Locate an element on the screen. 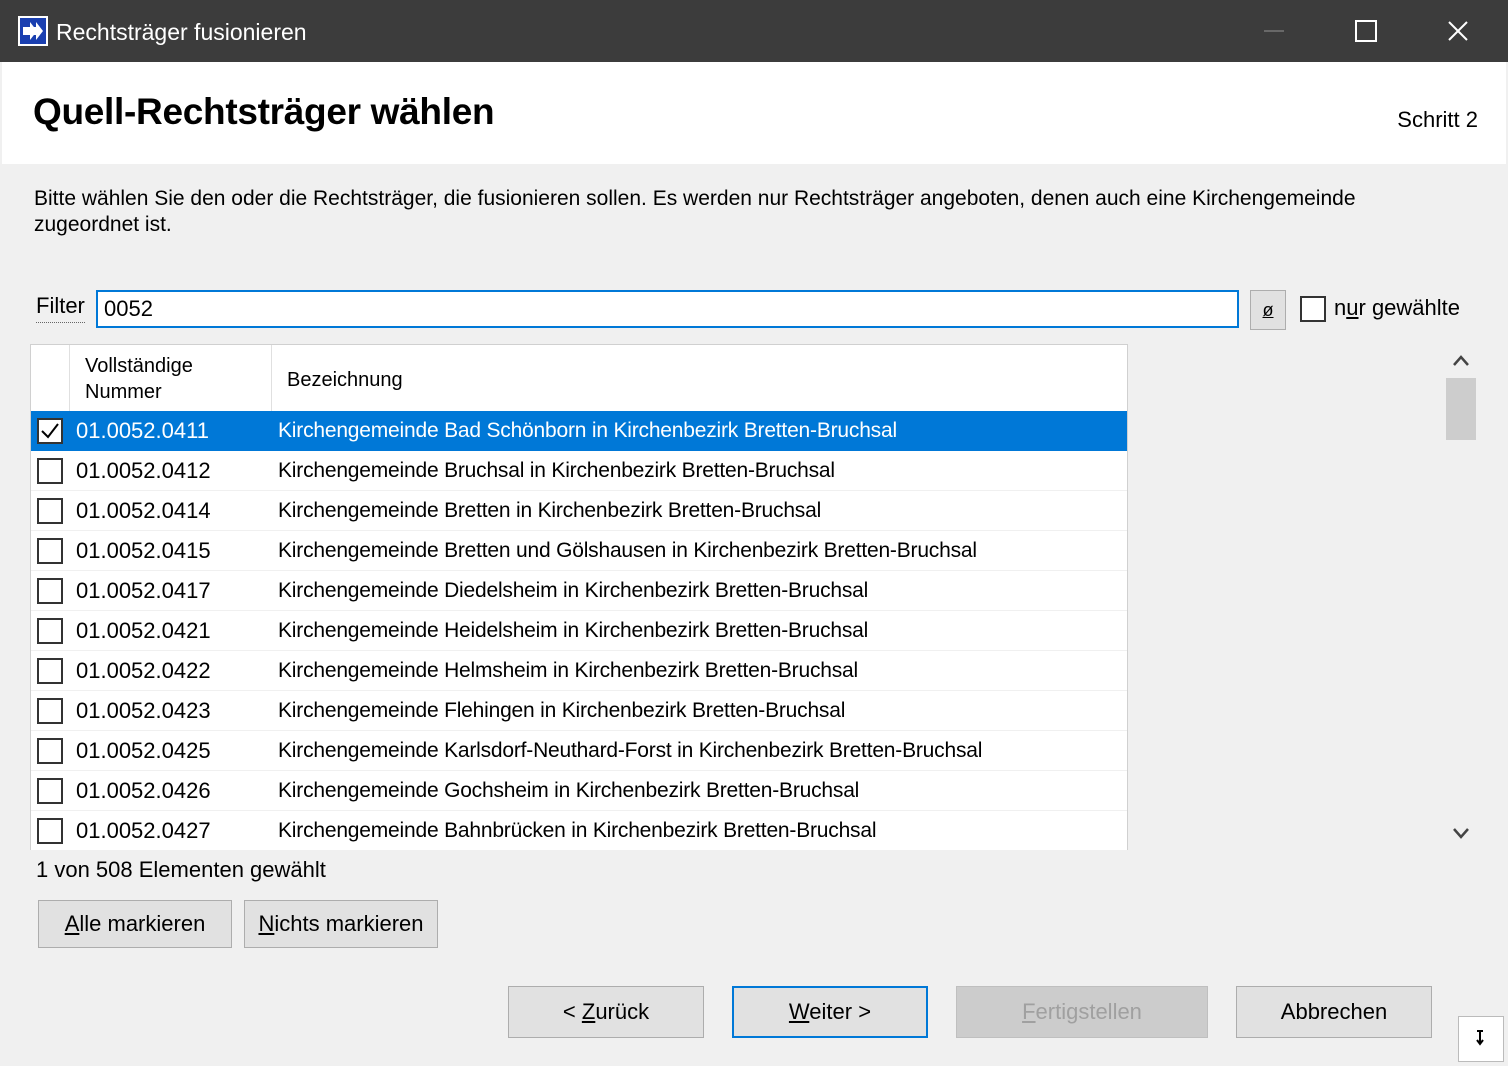  select-none-button: Nichts markieren is located at coordinates (341, 924).